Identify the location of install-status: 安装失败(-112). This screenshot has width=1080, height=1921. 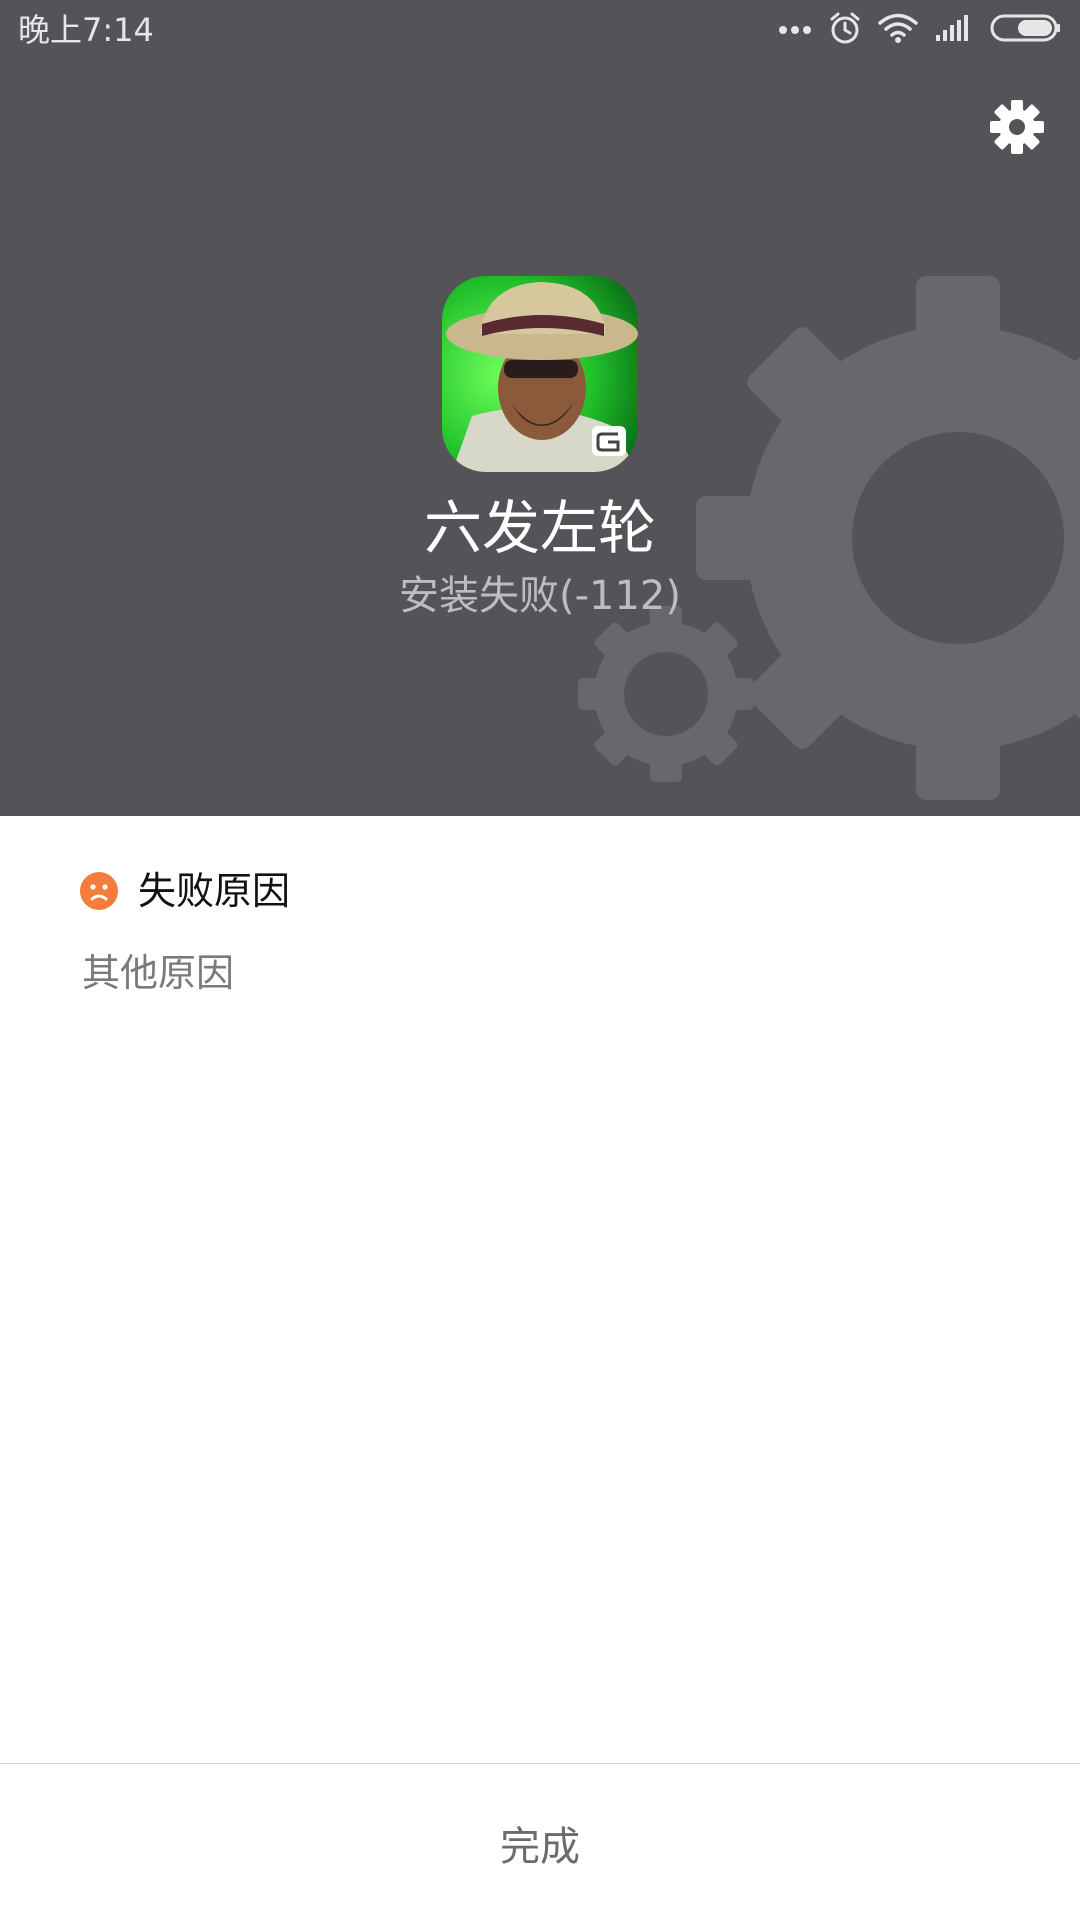
(540, 596).